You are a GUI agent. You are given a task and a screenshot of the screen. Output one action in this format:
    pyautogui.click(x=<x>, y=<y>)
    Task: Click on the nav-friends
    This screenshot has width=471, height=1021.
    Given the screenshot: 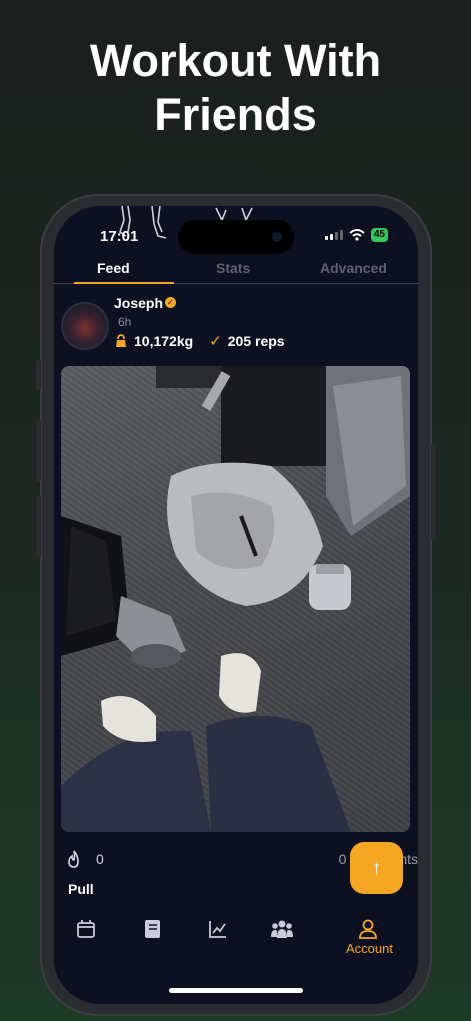 What is the action you would take?
    pyautogui.click(x=282, y=929)
    